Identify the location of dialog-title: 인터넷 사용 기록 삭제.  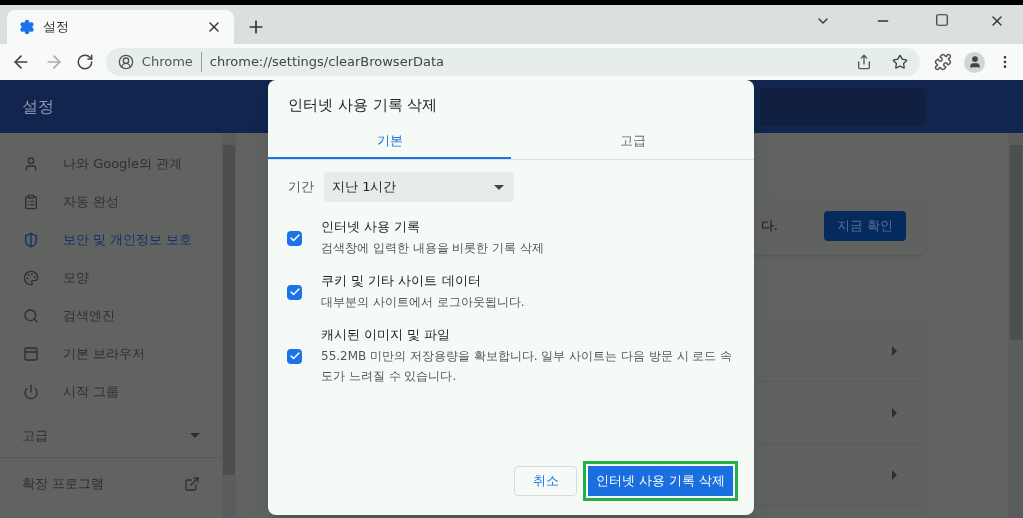
(363, 105).